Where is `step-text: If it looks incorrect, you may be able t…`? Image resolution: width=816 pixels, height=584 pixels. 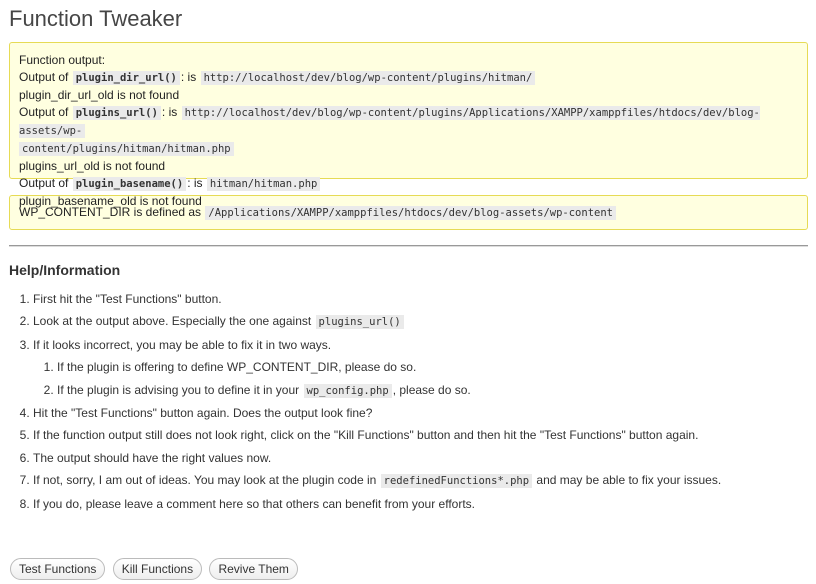 step-text: If it looks incorrect, you may be able t… is located at coordinates (182, 344).